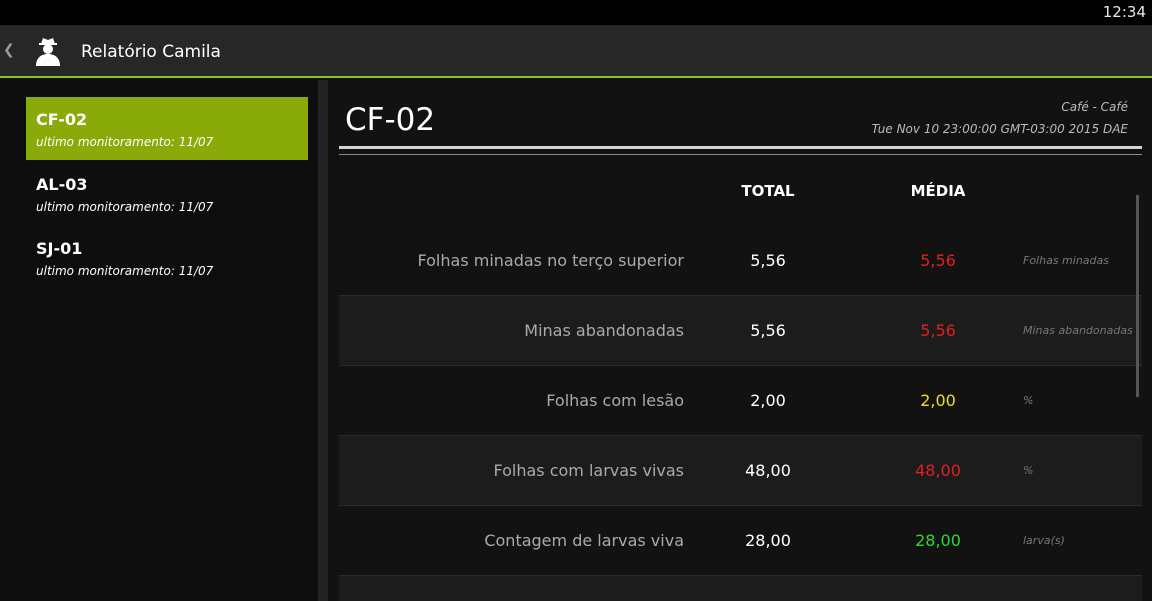 The height and width of the screenshot is (601, 1152). I want to click on row-media: 48,00, so click(938, 470).